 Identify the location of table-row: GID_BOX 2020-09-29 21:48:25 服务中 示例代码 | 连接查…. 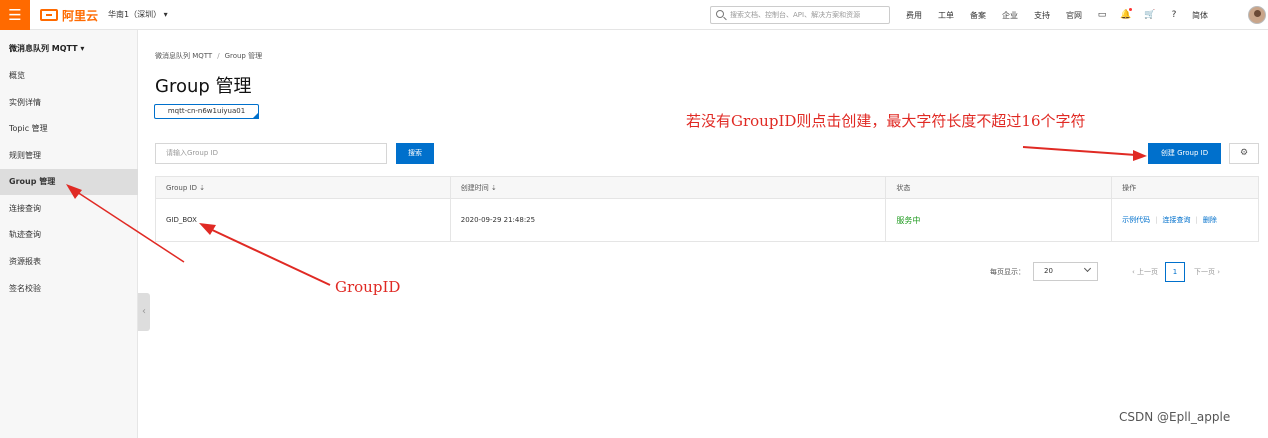
(707, 220).